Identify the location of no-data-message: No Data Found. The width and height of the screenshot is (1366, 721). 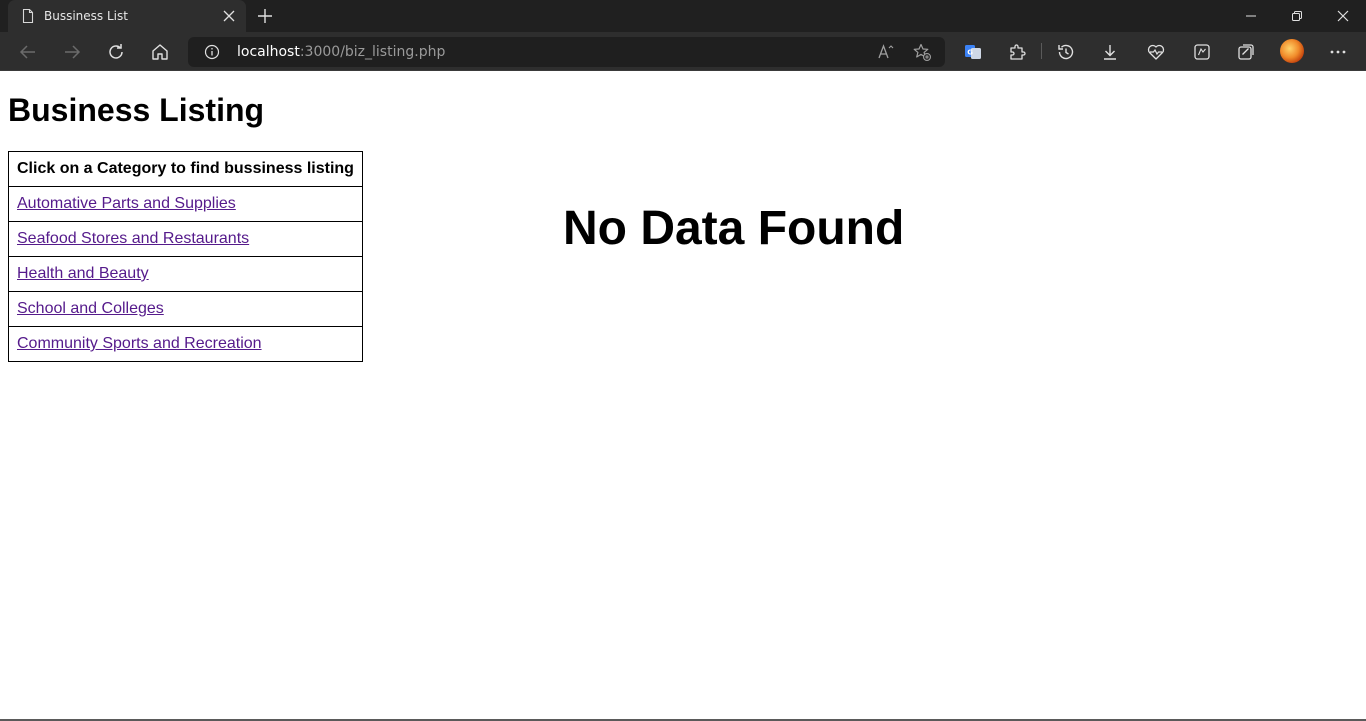
(734, 228).